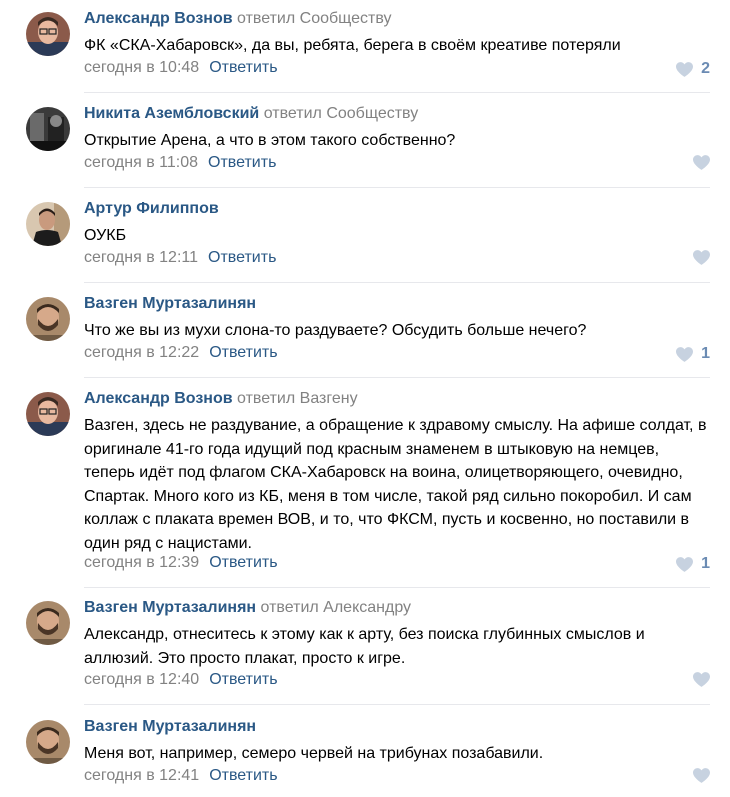  I want to click on comment-time: сегодня в 12:22, so click(141, 352).